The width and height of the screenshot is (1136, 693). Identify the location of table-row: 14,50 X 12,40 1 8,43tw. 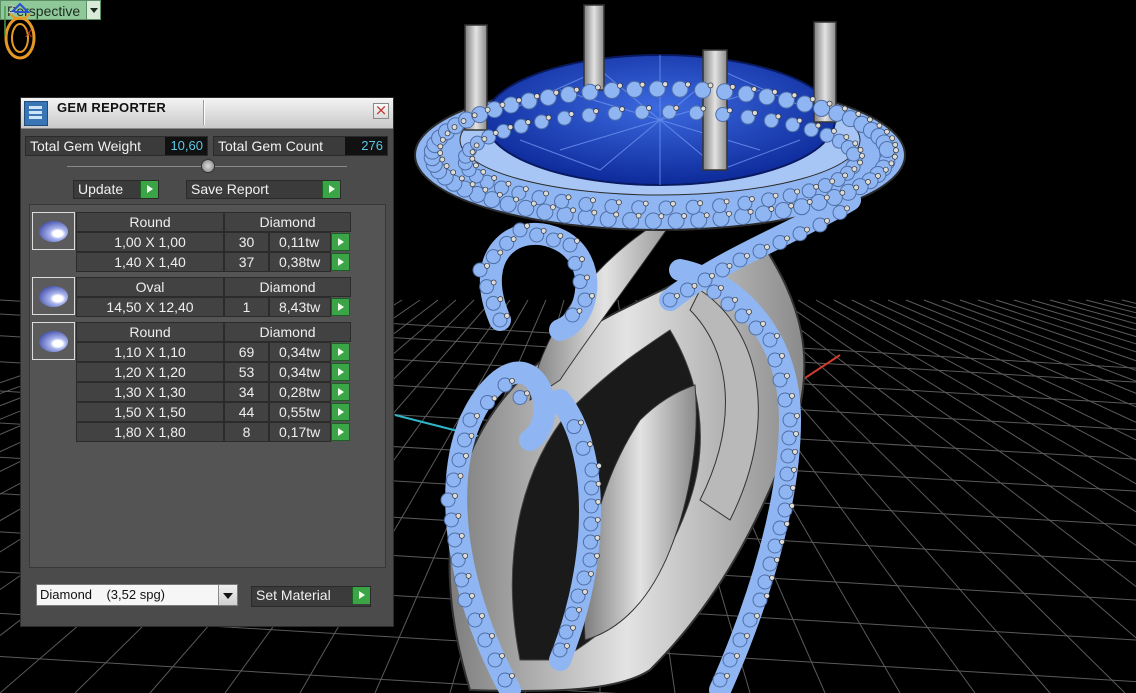
(213, 307).